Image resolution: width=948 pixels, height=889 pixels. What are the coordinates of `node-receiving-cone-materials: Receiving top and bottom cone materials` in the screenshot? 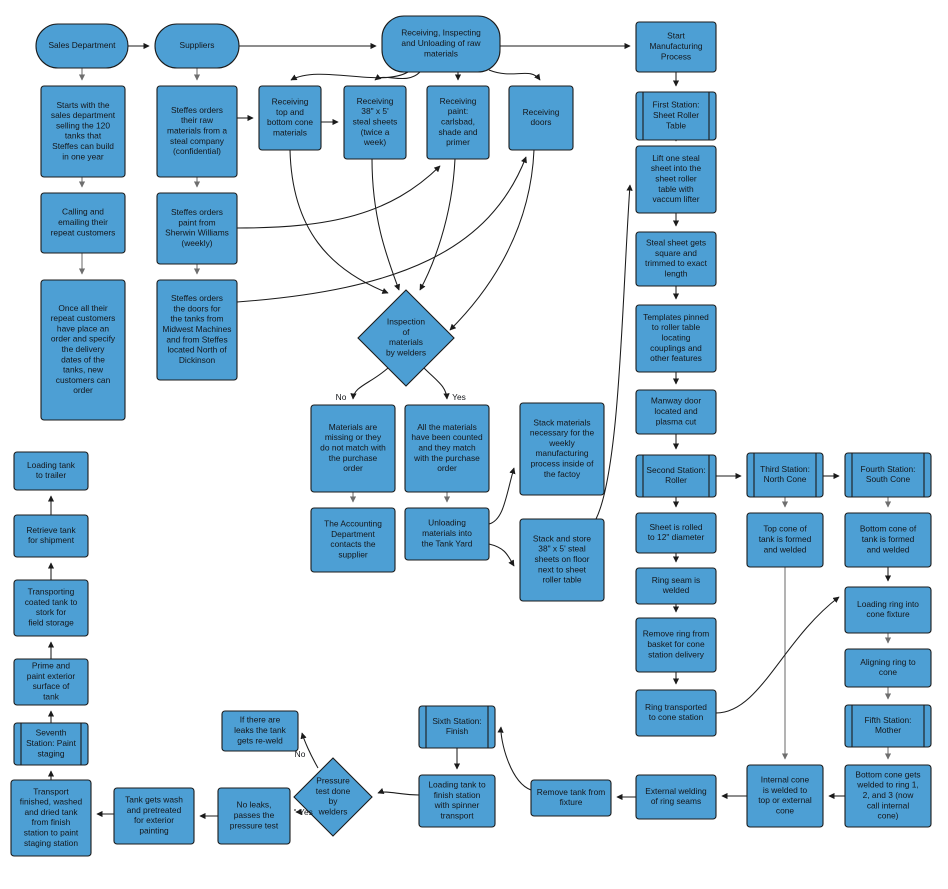 It's located at (290, 118).